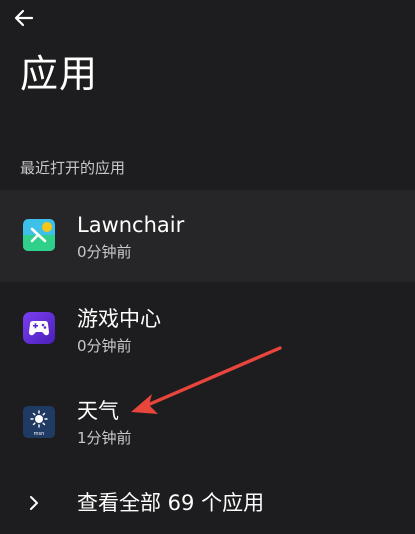  Describe the element at coordinates (73, 168) in the screenshot. I see `recent-apps-header: 最近打开的应用` at that location.